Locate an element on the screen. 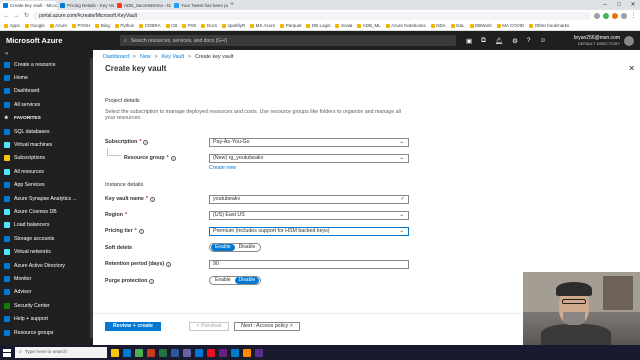 The height and width of the screenshot is (360, 640). star-icon is located at coordinates (597, 15).